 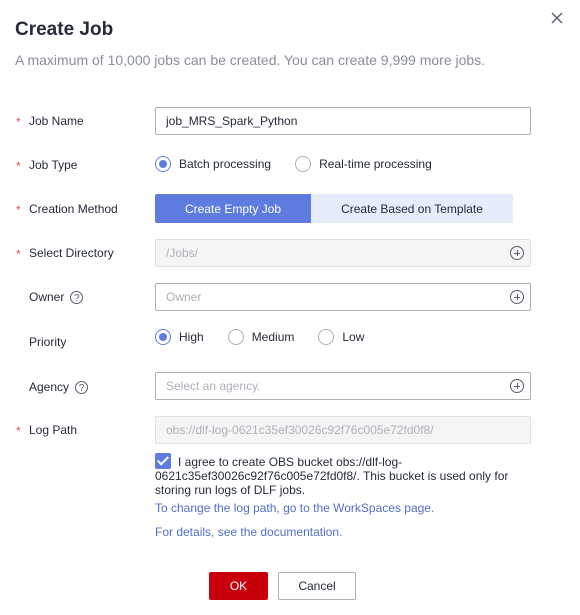 What do you see at coordinates (56, 121) in the screenshot?
I see `job-name-label: Job Name` at bounding box center [56, 121].